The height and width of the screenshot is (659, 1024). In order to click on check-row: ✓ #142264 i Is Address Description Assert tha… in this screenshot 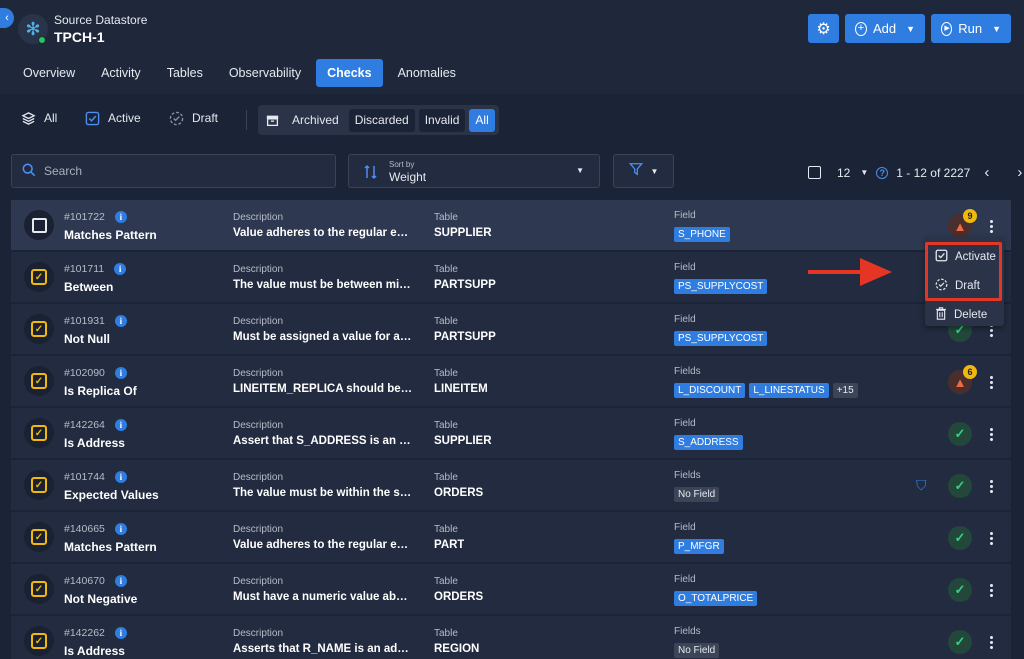, I will do `click(511, 433)`.